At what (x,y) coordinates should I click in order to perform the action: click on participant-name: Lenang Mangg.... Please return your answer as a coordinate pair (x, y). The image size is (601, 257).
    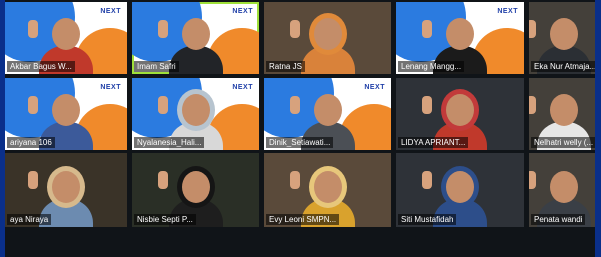
    Looking at the image, I should click on (431, 66).